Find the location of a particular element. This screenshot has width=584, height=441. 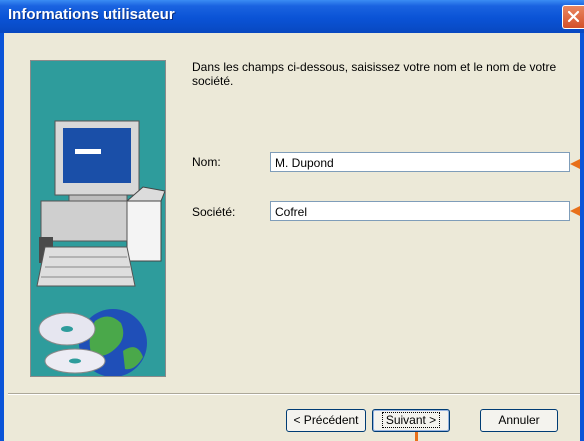

name-field: M. Dupond is located at coordinates (420, 162).